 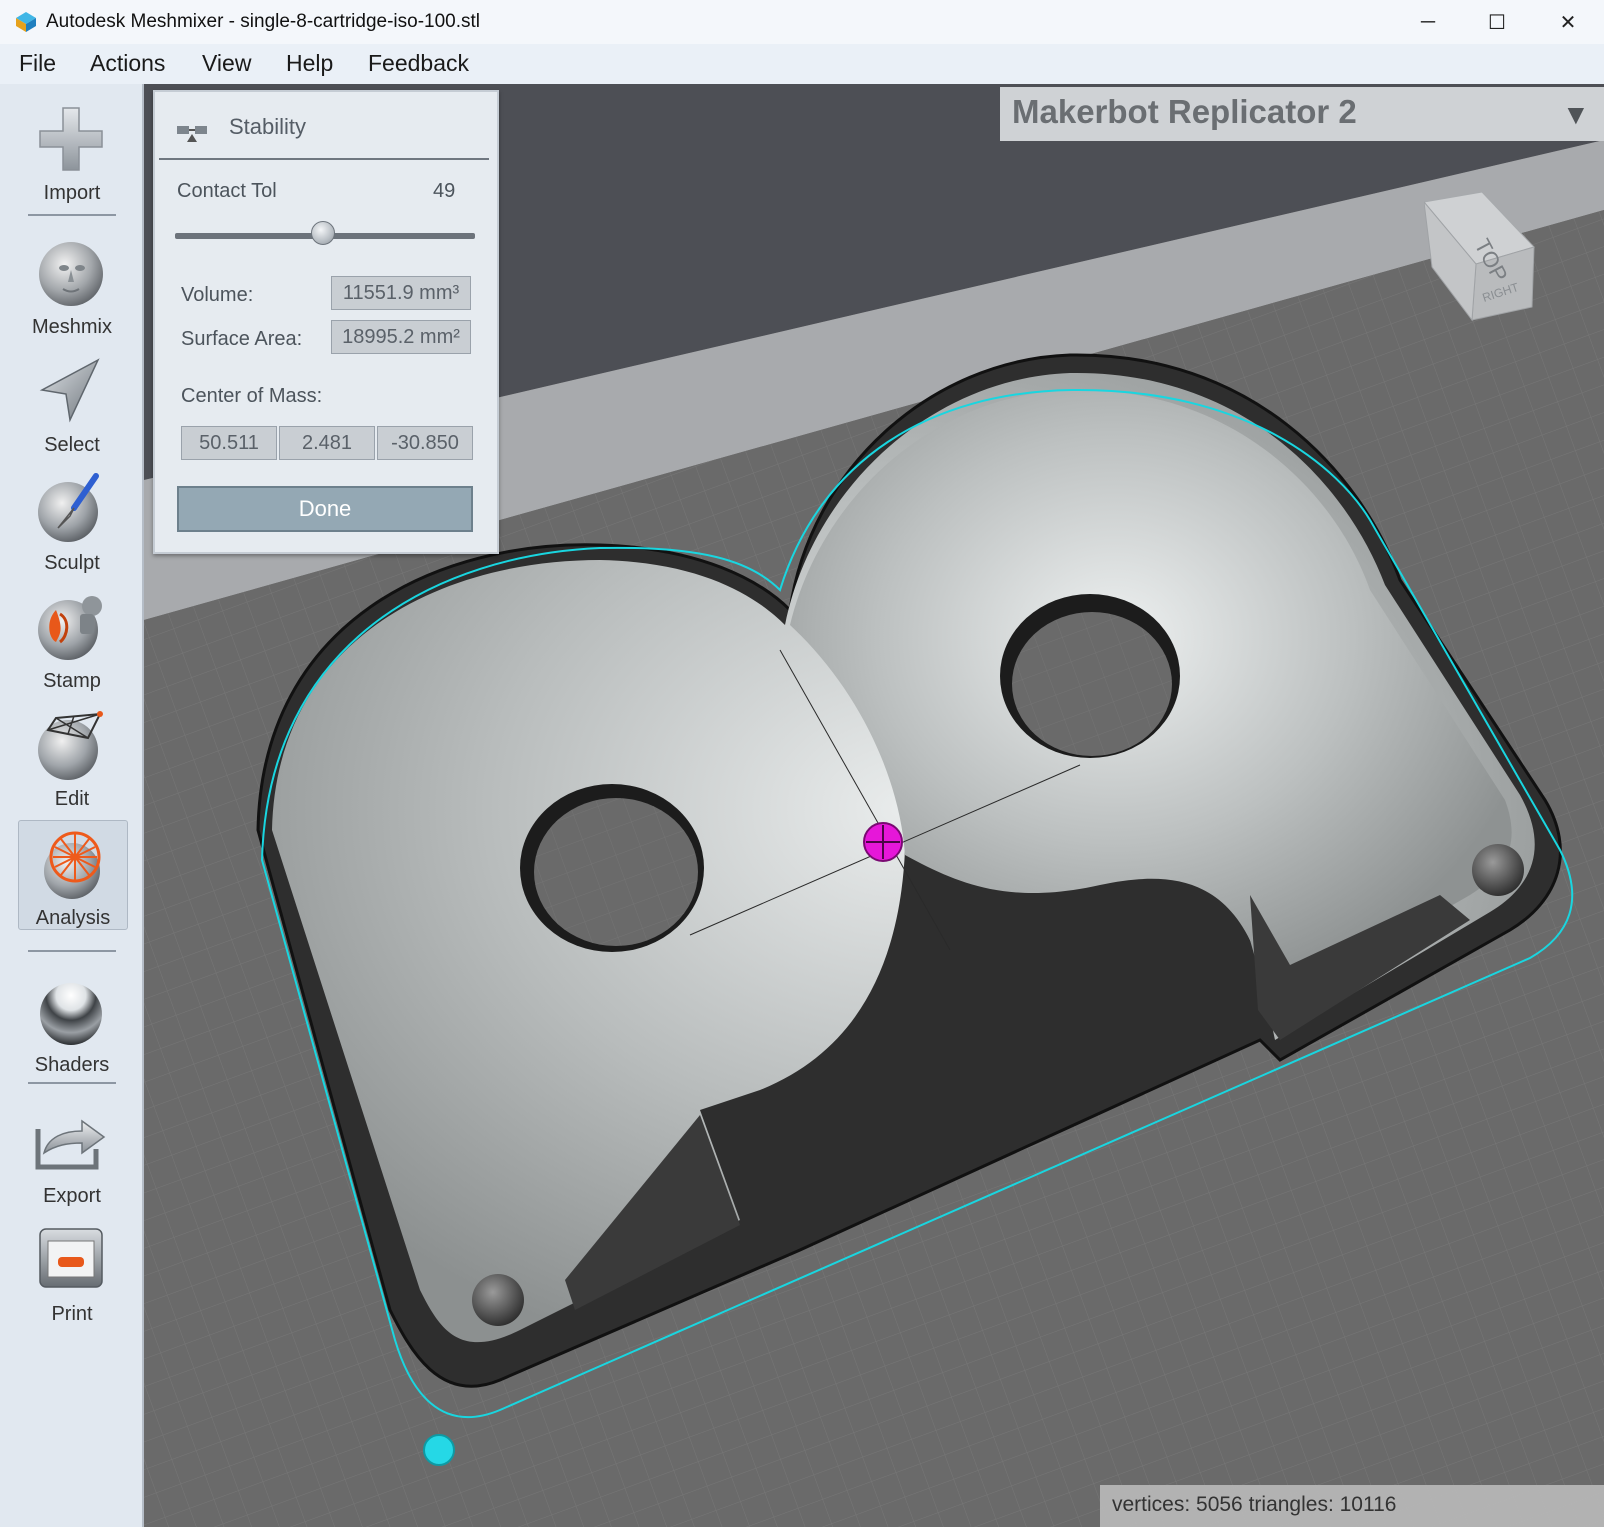 What do you see at coordinates (418, 63) in the screenshot?
I see `menu-feedback: Feedback` at bounding box center [418, 63].